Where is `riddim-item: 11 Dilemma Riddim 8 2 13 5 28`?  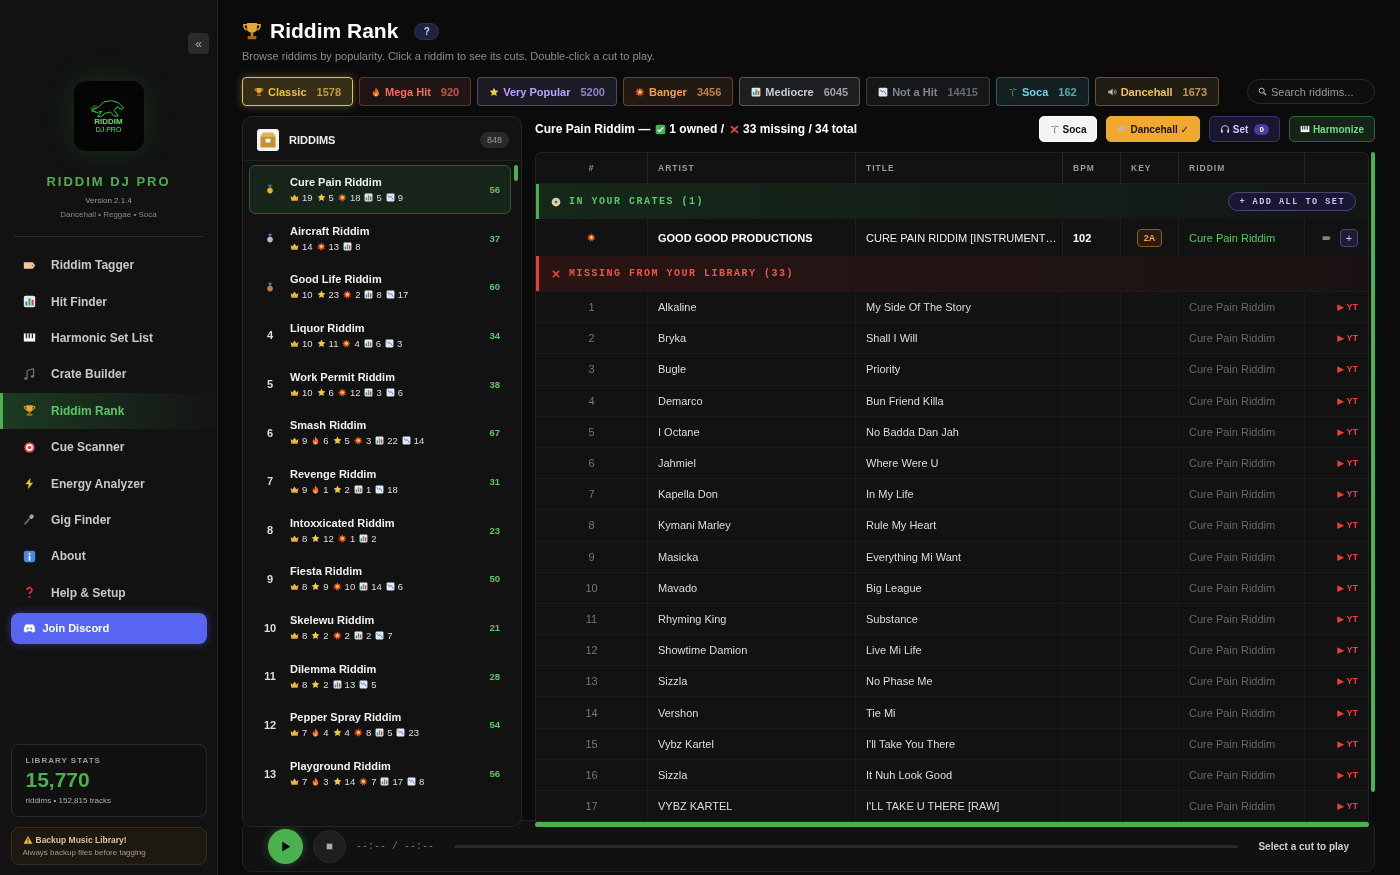 riddim-item: 11 Dilemma Riddim 8 2 13 5 28 is located at coordinates (380, 676).